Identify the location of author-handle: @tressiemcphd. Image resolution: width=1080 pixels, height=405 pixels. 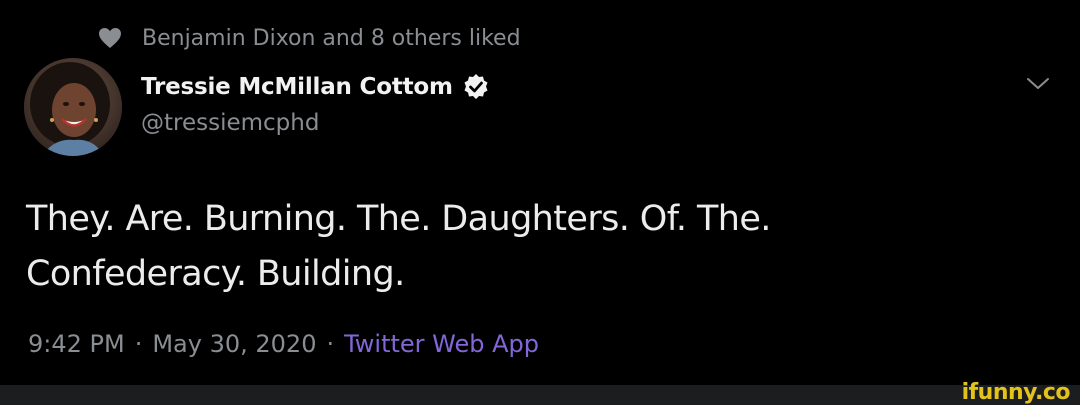
(230, 123).